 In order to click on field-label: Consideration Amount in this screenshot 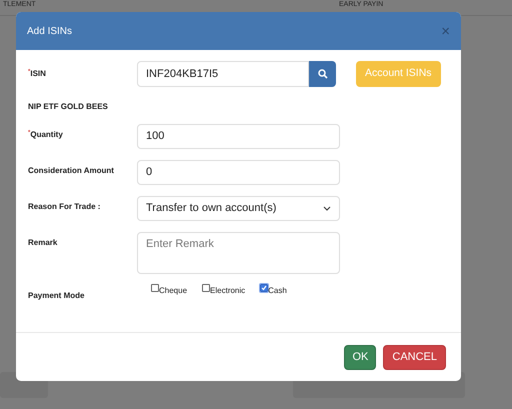, I will do `click(71, 171)`.